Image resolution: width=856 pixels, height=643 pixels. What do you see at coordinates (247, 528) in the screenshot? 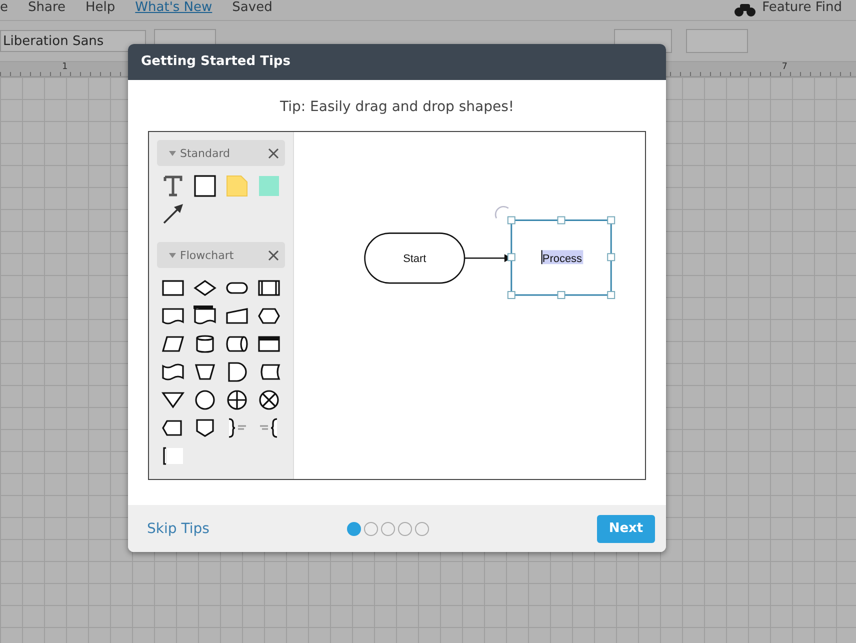
I see `skip-tips-link: Skip Tips` at bounding box center [247, 528].